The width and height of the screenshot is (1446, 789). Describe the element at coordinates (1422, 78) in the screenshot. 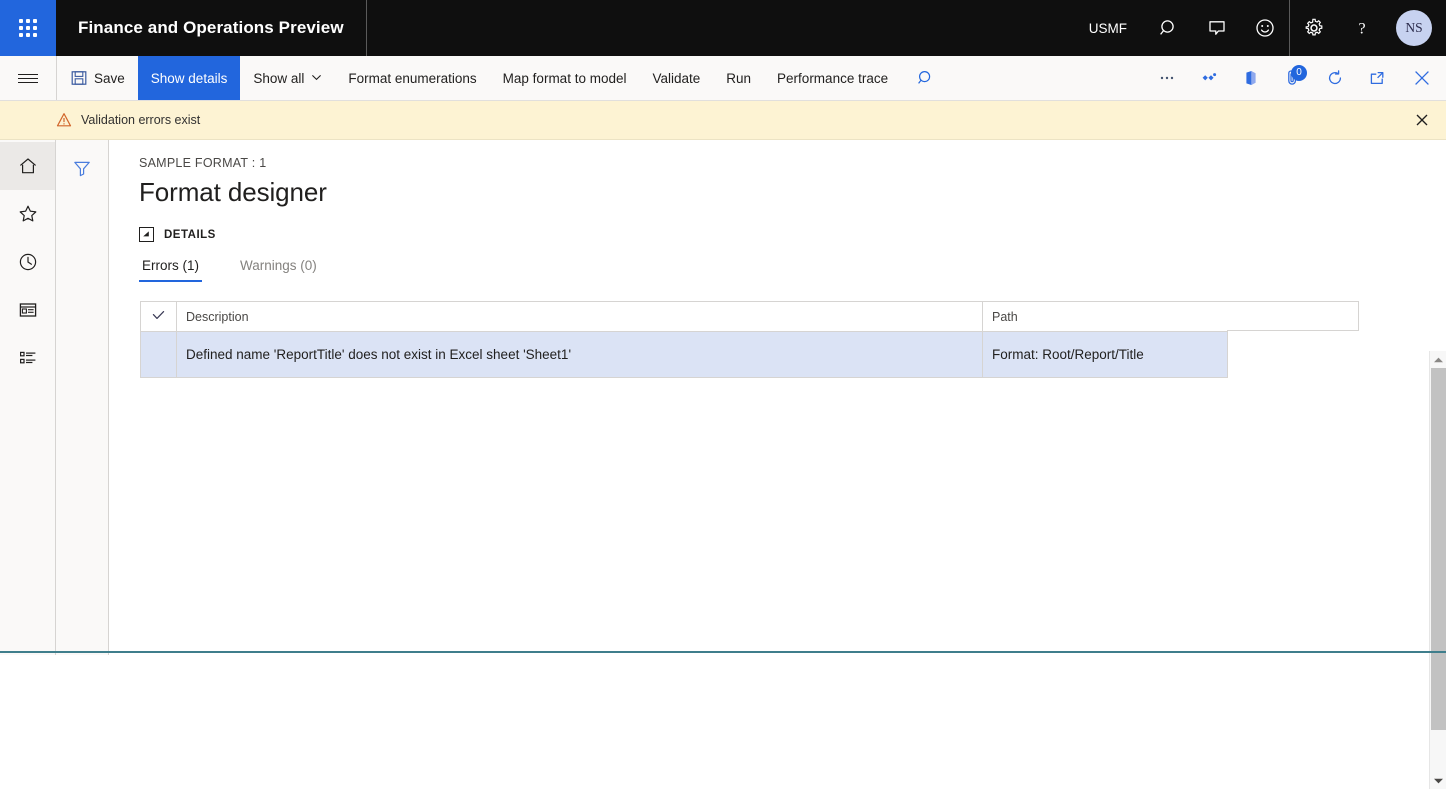

I see `close-icon` at that location.